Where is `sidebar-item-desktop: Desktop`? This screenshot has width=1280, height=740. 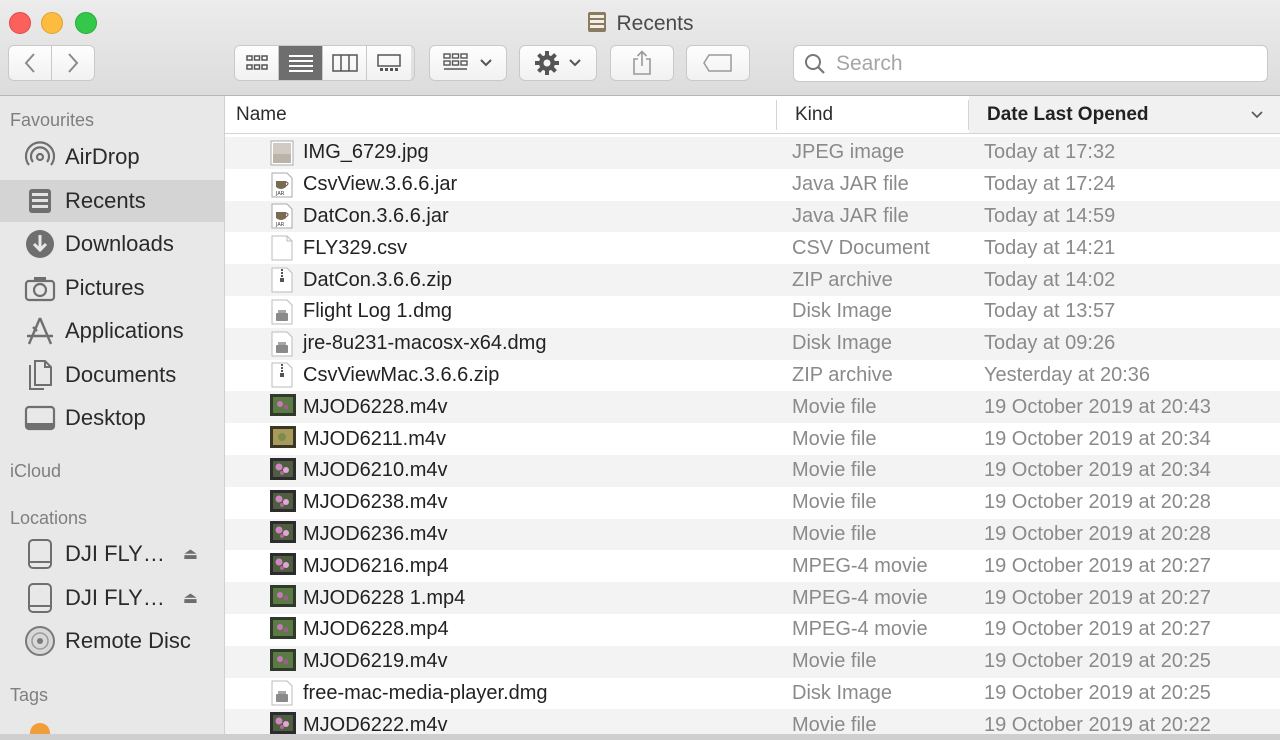
sidebar-item-desktop: Desktop is located at coordinates (112, 418).